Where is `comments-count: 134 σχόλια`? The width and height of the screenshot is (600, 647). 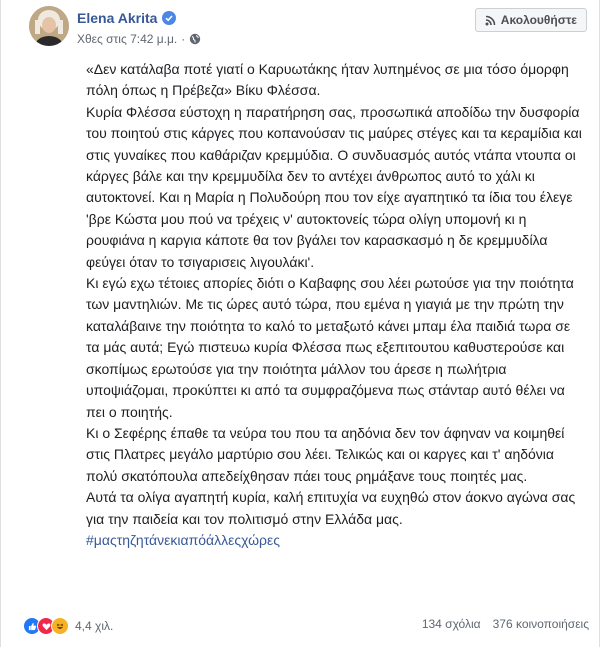 comments-count: 134 σχόλια is located at coordinates (451, 624).